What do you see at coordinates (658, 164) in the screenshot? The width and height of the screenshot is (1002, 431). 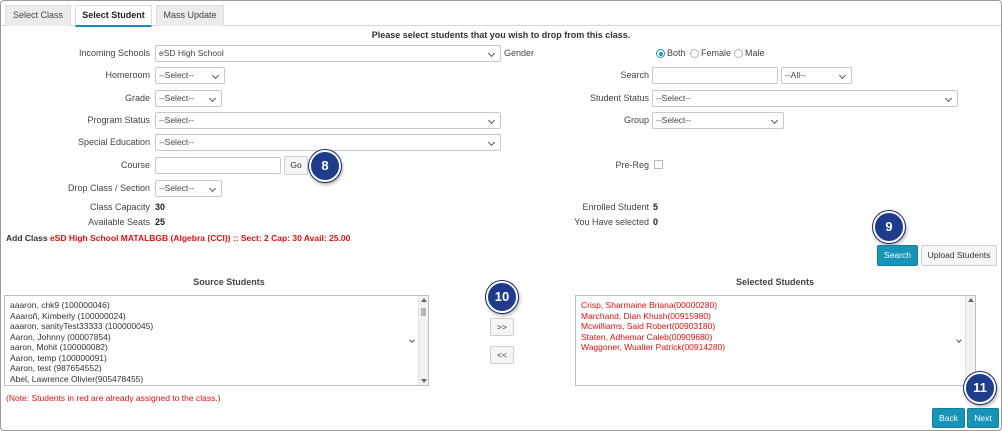 I see `pre-reg-checkbox` at bounding box center [658, 164].